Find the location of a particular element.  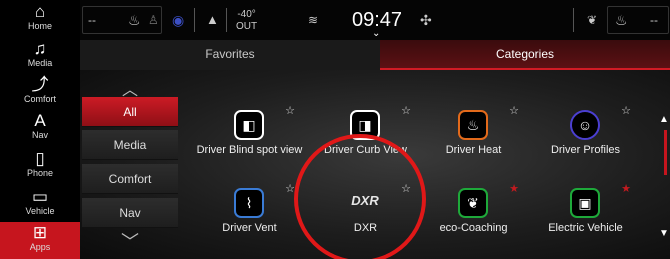

app-label: Driver Profiles is located at coordinates (585, 150).